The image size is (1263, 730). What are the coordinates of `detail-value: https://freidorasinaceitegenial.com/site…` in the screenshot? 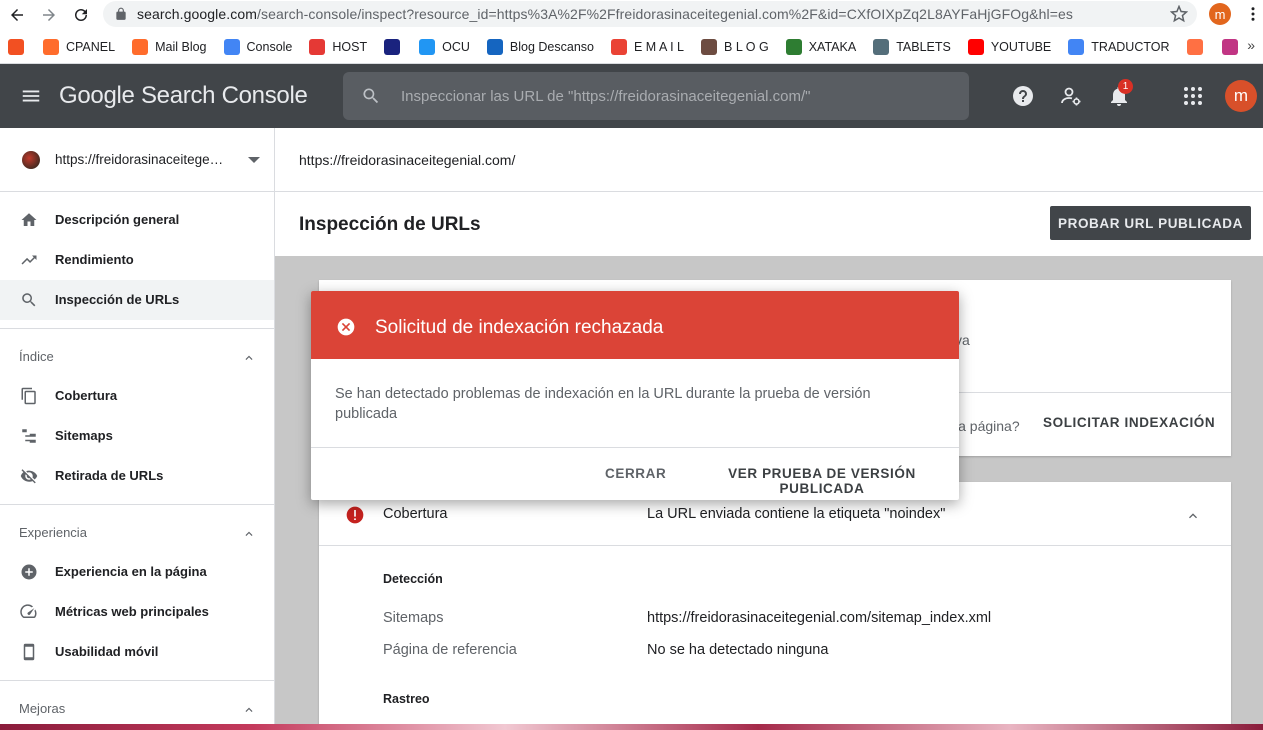 It's located at (819, 618).